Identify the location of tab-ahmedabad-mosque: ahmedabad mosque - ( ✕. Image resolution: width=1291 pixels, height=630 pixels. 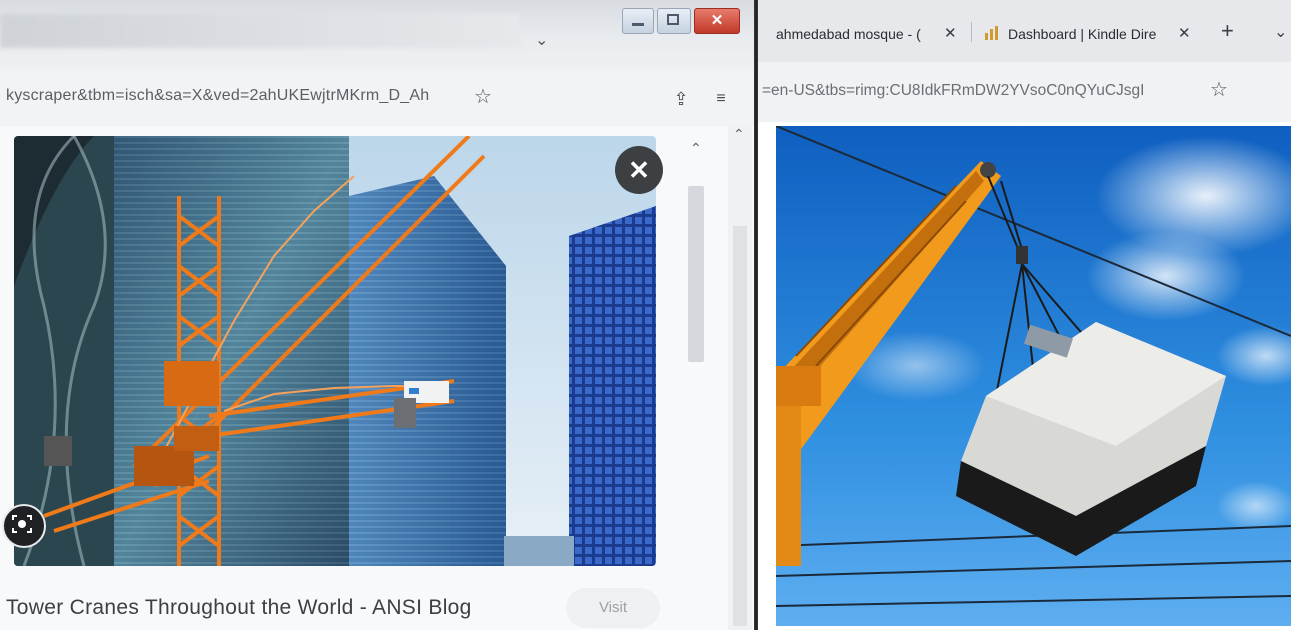
(862, 33).